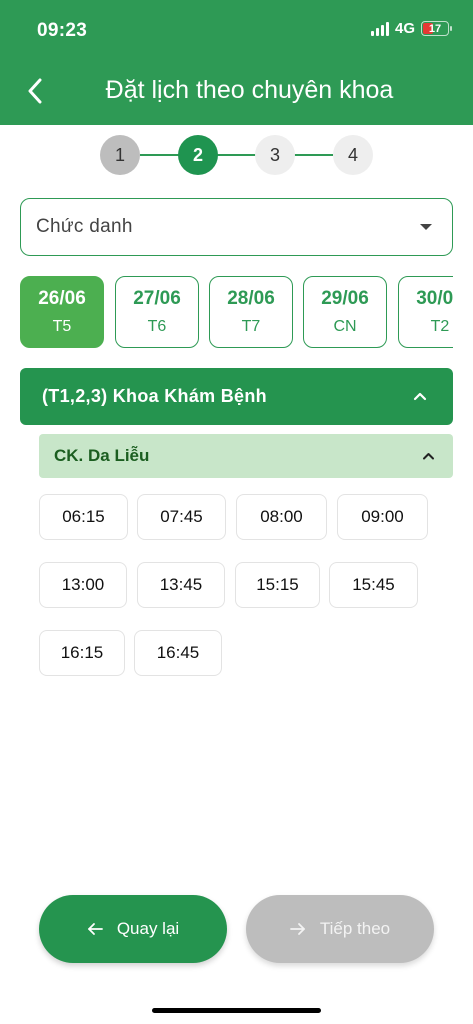 Image resolution: width=473 pixels, height=1024 pixels. Describe the element at coordinates (154, 396) in the screenshot. I see `department-name: (T1,2,3) Khoa Khám Bệnh` at that location.